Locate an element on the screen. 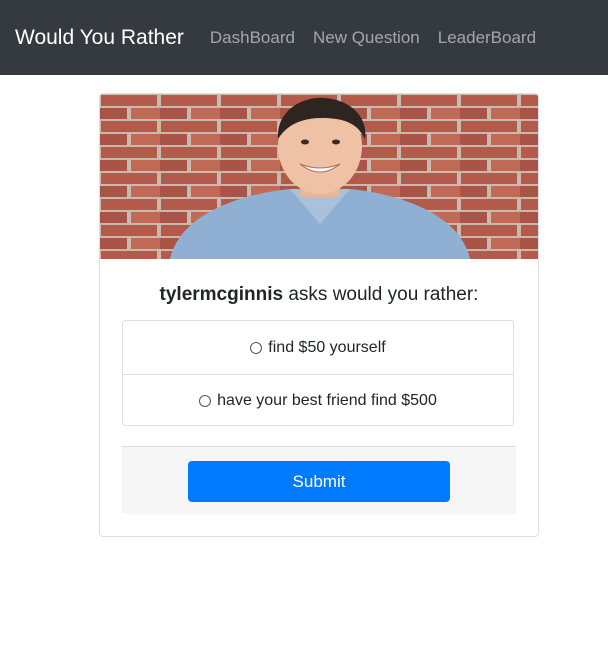  brand-title: Would You Rather is located at coordinates (99, 38).